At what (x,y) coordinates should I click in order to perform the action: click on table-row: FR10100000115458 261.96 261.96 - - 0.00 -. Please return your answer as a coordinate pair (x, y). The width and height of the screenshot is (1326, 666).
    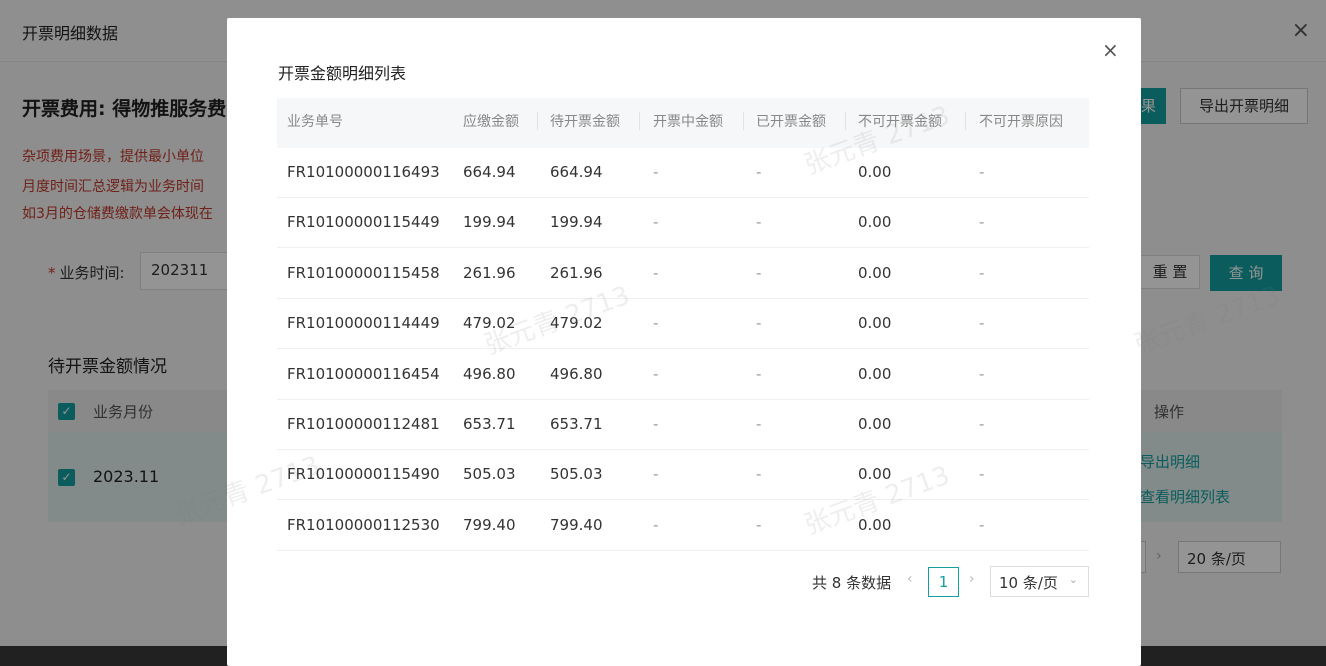
    Looking at the image, I should click on (683, 274).